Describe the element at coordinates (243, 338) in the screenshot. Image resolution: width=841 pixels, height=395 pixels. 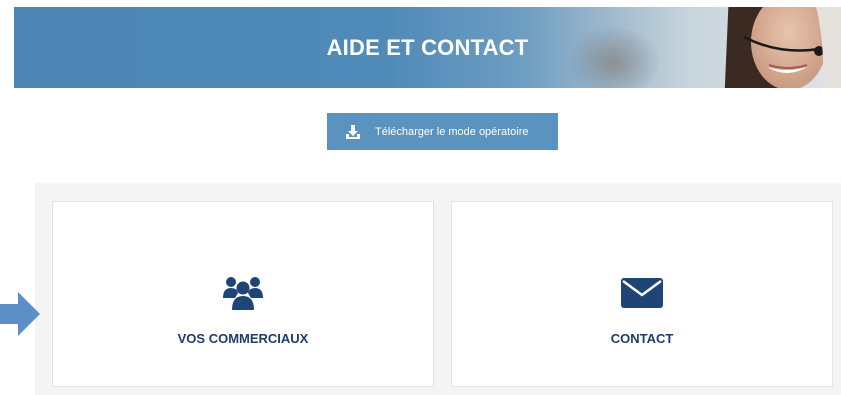
I see `sales-reps-label: VOS COMMERCIAUX` at that location.